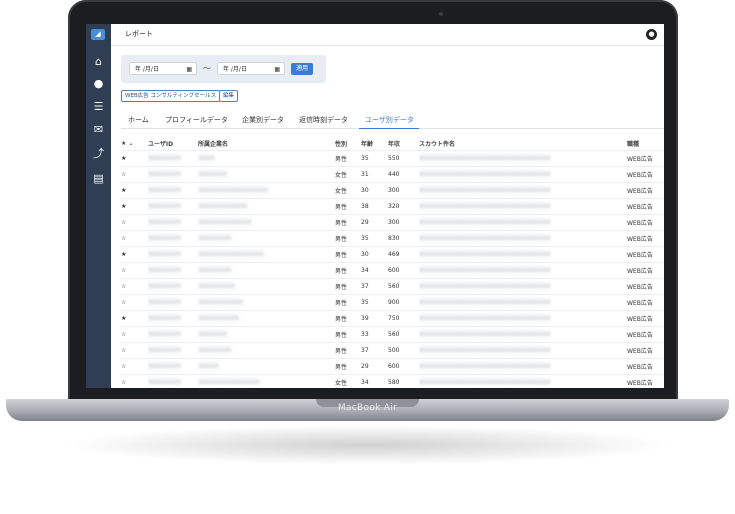  What do you see at coordinates (98, 62) in the screenshot?
I see `home-icon: ⌂` at bounding box center [98, 62].